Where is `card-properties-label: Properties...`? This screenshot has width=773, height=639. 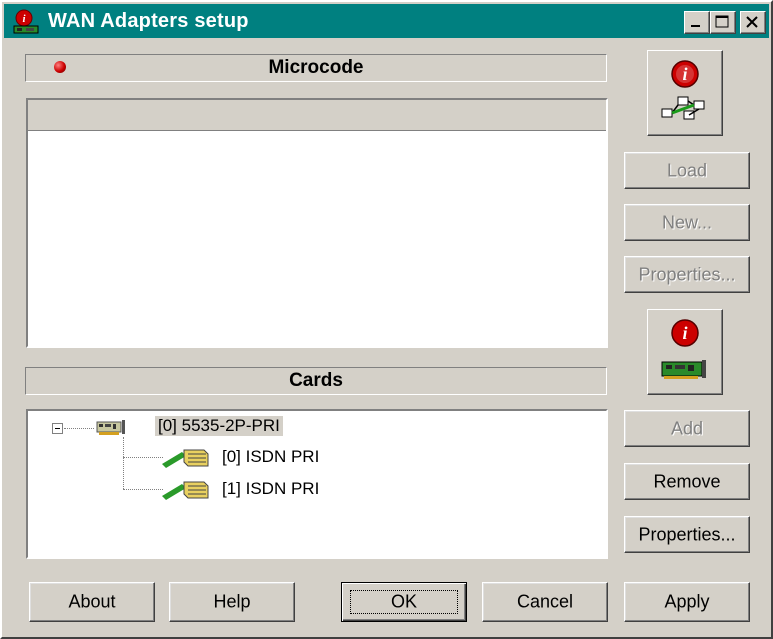 card-properties-label: Properties... is located at coordinates (687, 534).